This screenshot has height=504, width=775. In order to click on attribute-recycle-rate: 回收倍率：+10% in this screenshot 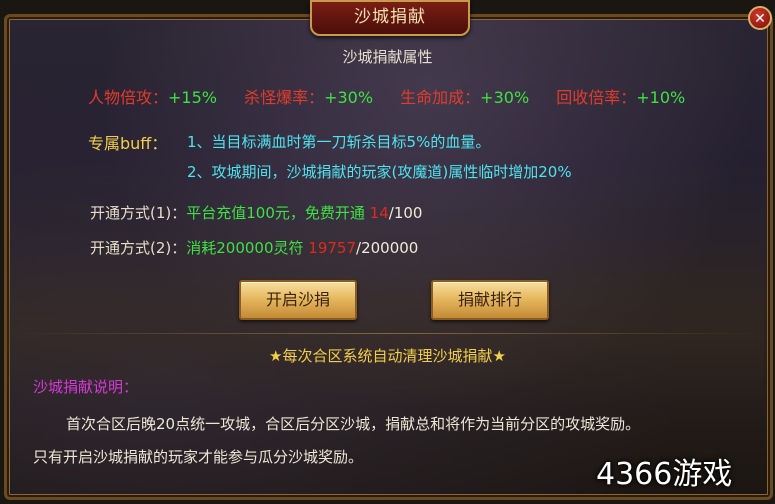, I will do `click(620, 96)`.